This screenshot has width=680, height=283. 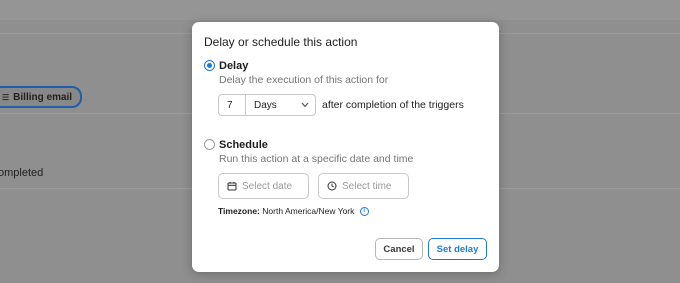 What do you see at coordinates (281, 42) in the screenshot?
I see `dialog-title: Delay or schedule this action` at bounding box center [281, 42].